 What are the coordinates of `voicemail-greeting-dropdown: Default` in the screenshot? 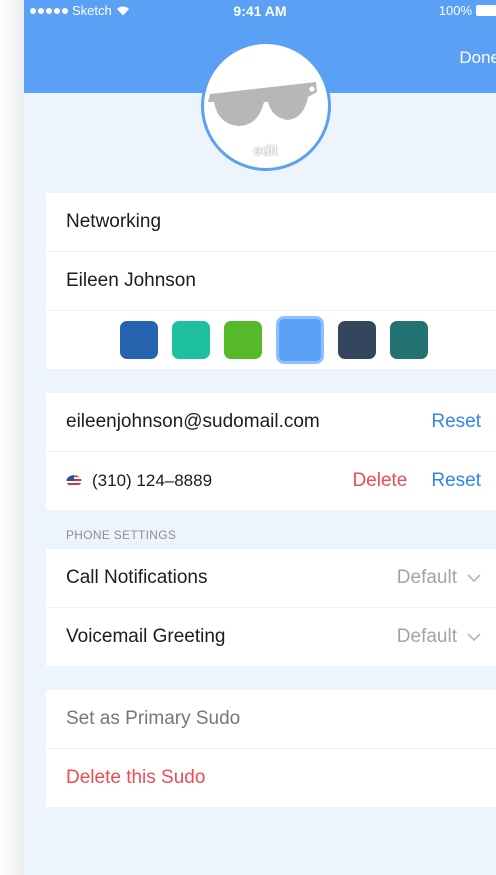 It's located at (439, 637).